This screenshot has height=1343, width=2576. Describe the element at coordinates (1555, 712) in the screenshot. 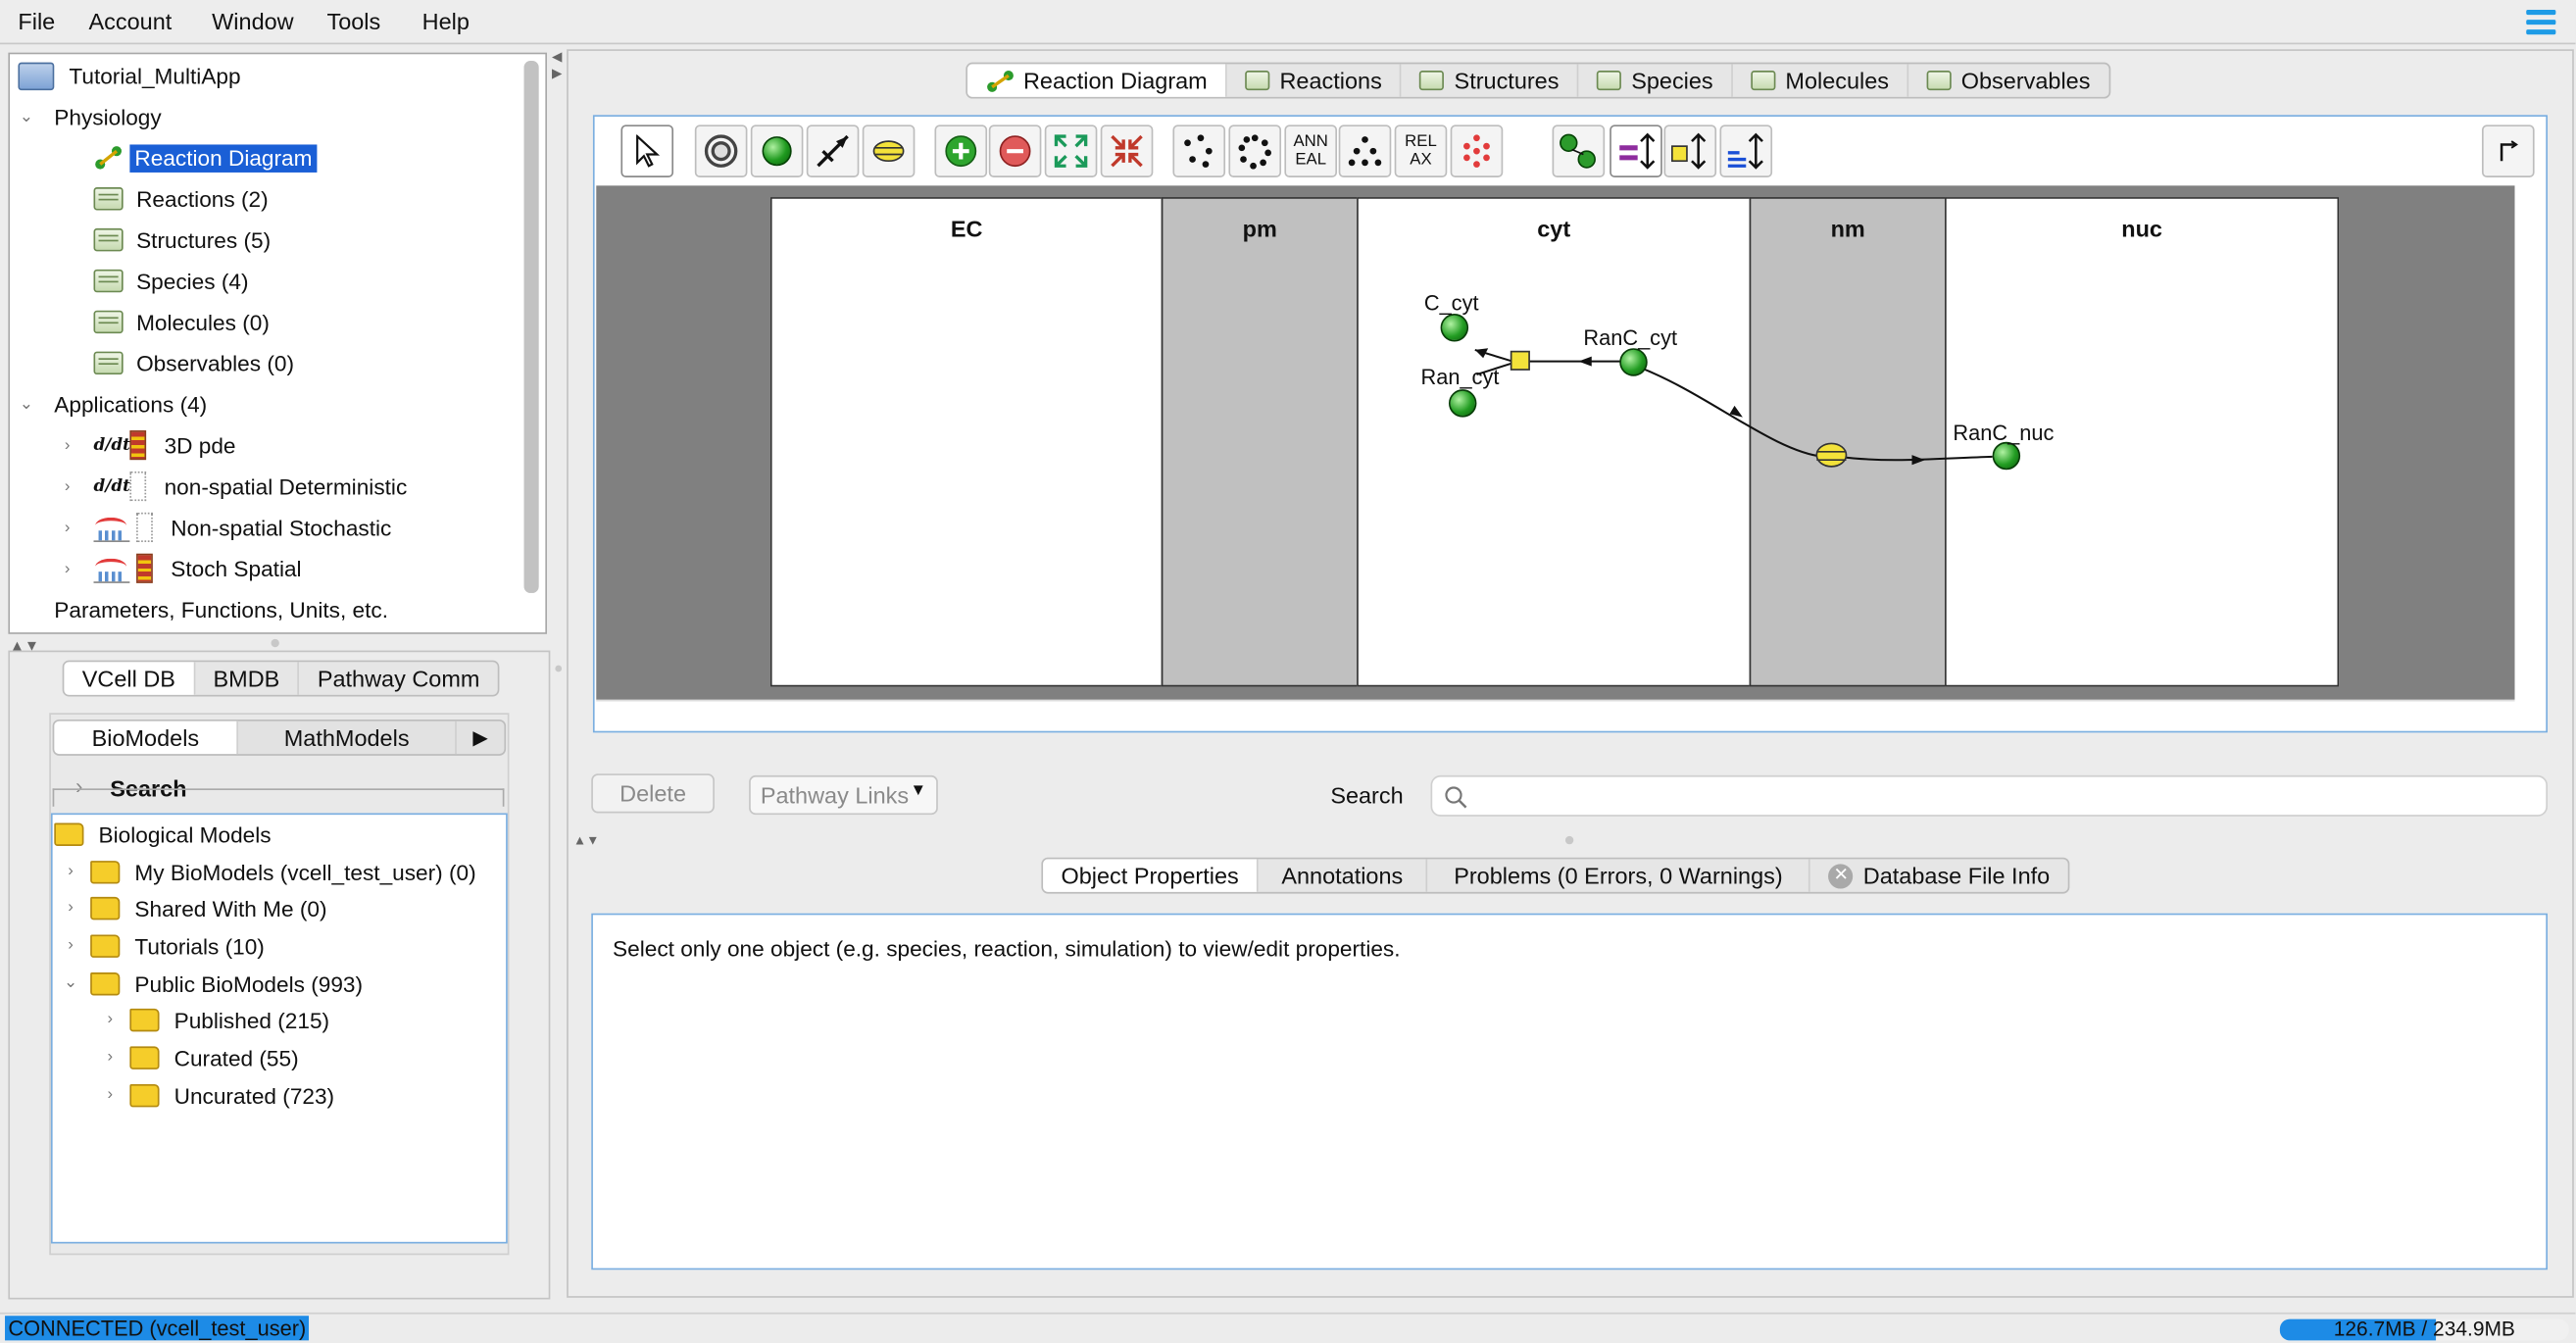

I see `diagram-hscroll` at that location.